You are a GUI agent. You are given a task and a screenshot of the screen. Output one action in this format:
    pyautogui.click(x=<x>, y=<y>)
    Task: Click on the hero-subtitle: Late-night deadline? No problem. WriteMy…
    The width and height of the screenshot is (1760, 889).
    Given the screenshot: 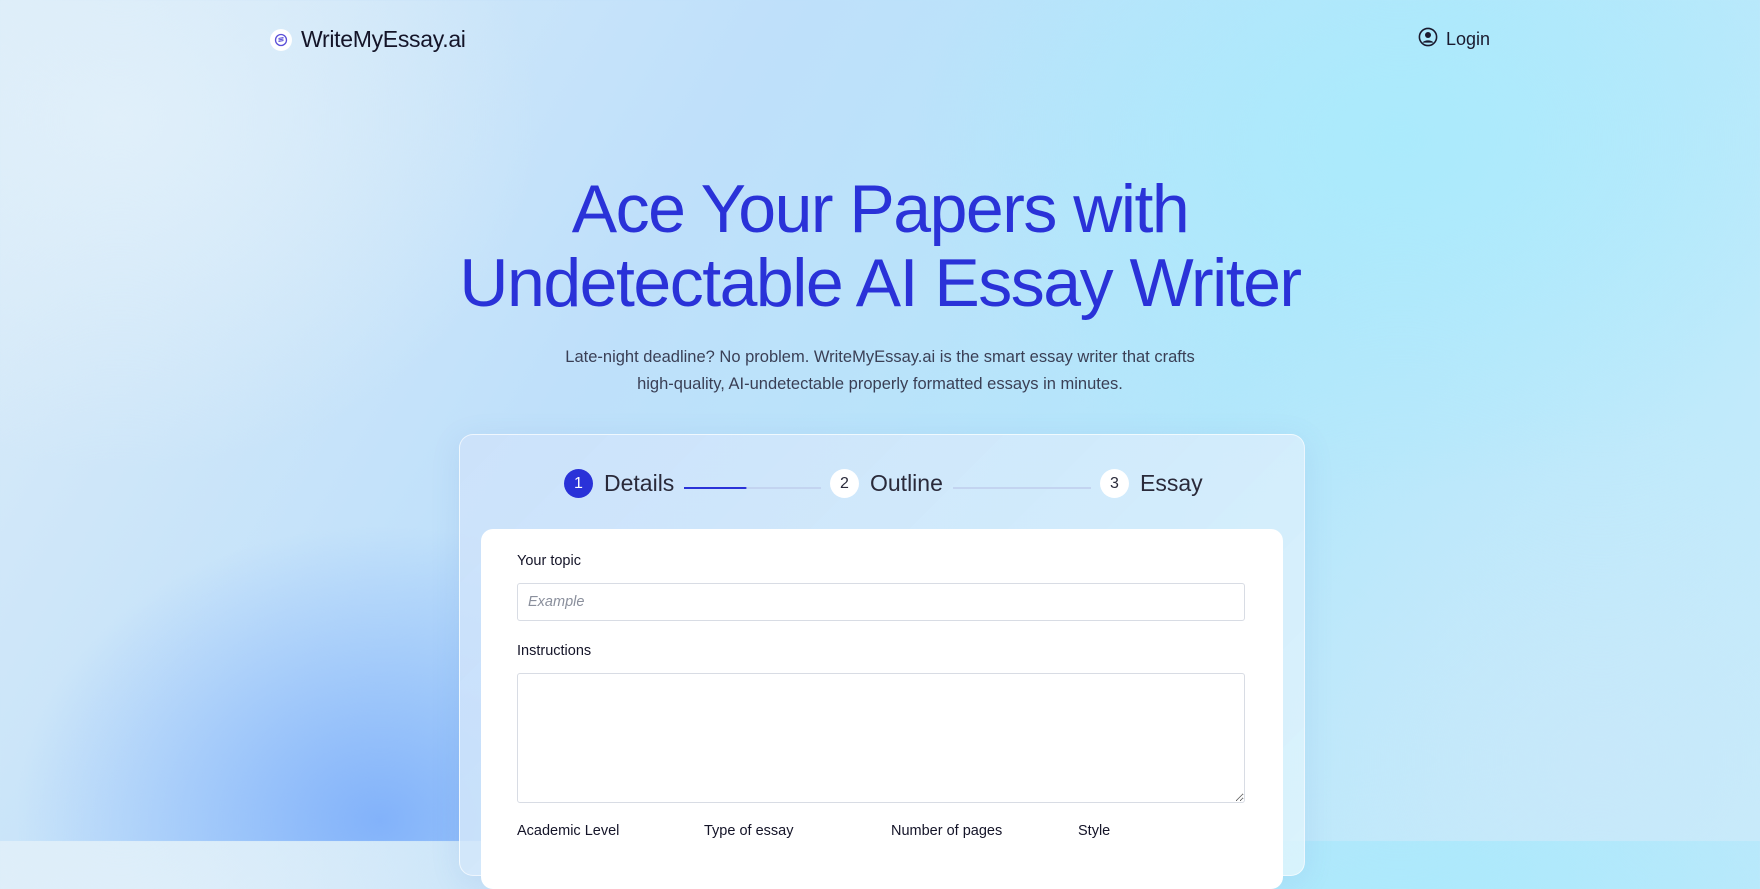 What is the action you would take?
    pyautogui.click(x=880, y=371)
    